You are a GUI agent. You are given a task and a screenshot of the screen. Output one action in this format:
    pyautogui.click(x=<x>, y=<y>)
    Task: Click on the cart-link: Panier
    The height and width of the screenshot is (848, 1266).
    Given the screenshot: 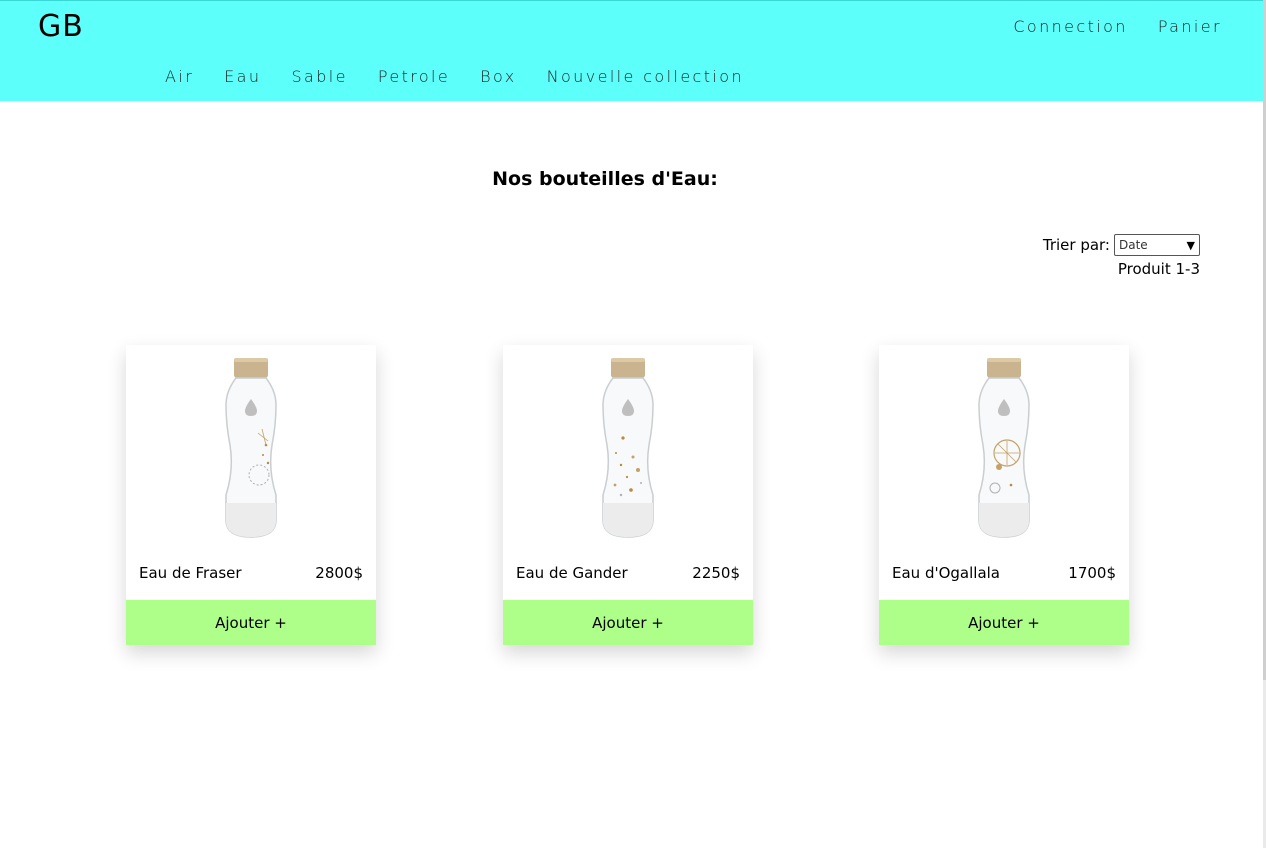 What is the action you would take?
    pyautogui.click(x=1190, y=26)
    